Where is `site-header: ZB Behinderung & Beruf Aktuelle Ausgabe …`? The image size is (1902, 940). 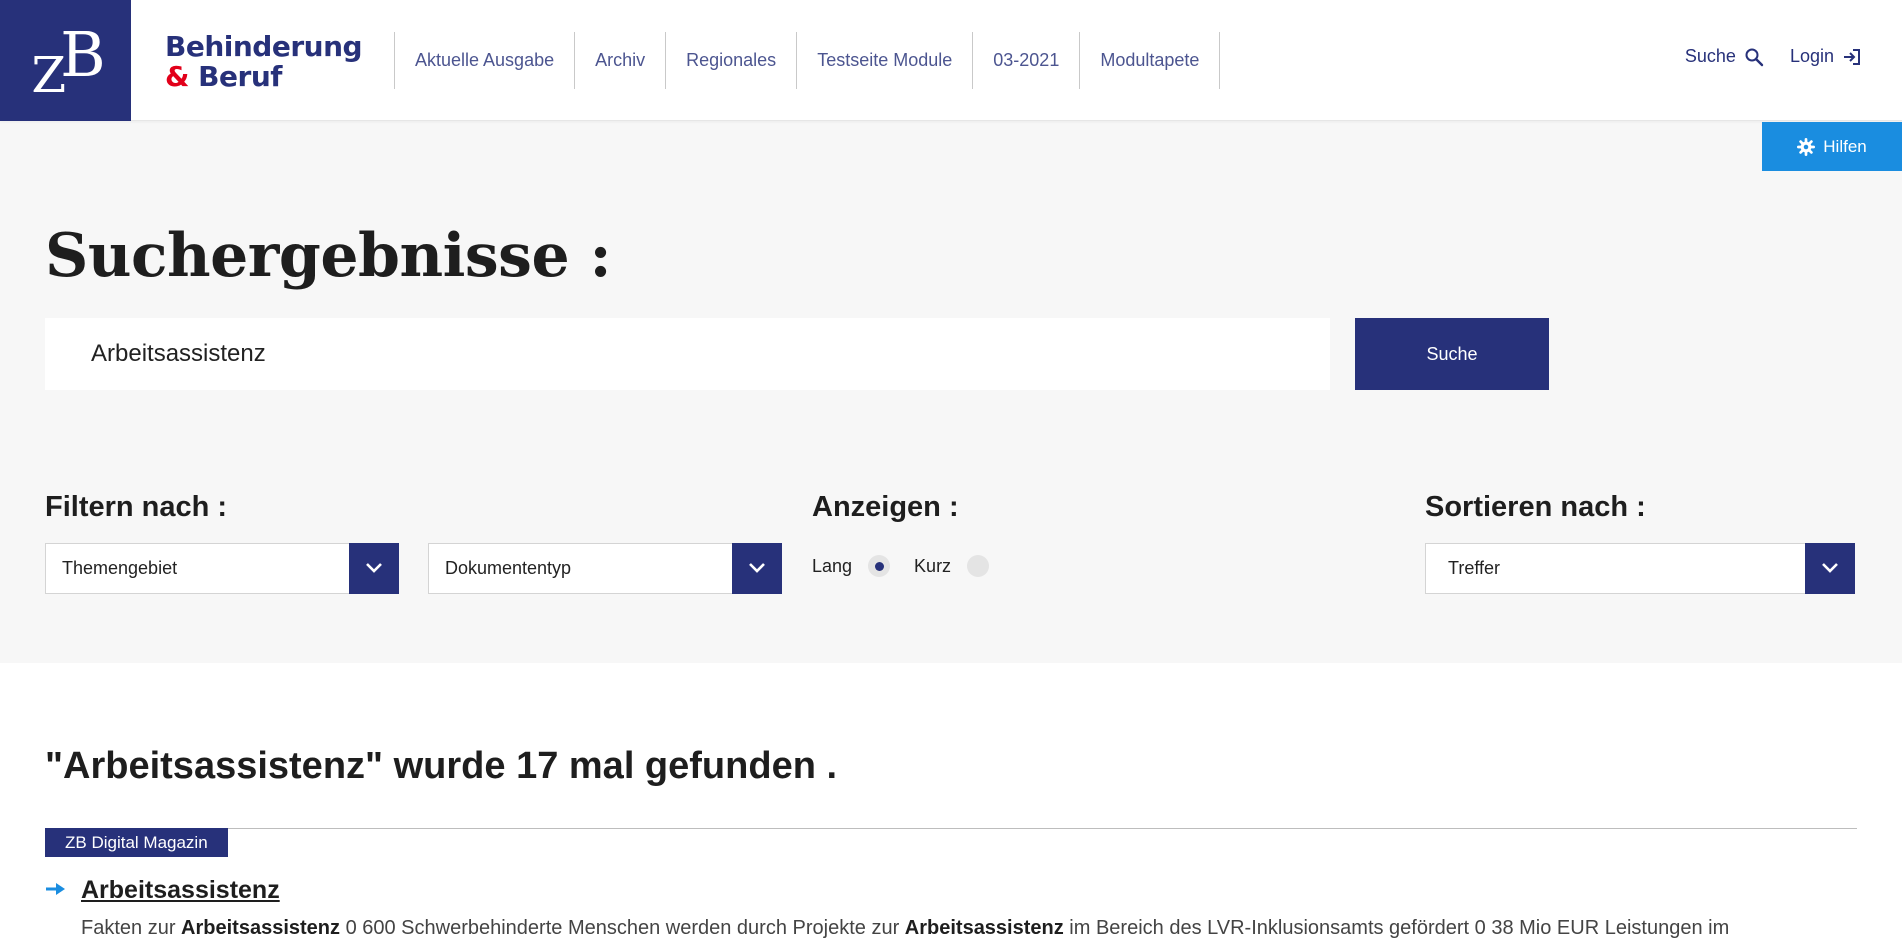
site-header: ZB Behinderung & Beruf Aktuelle Ausgabe … is located at coordinates (951, 60).